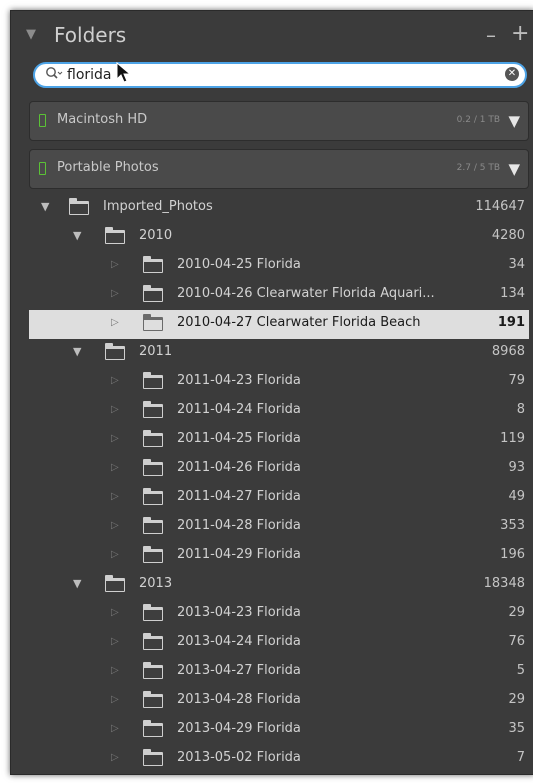 This screenshot has width=533, height=783. Describe the element at coordinates (516, 264) in the screenshot. I see `photo-count: 34` at that location.